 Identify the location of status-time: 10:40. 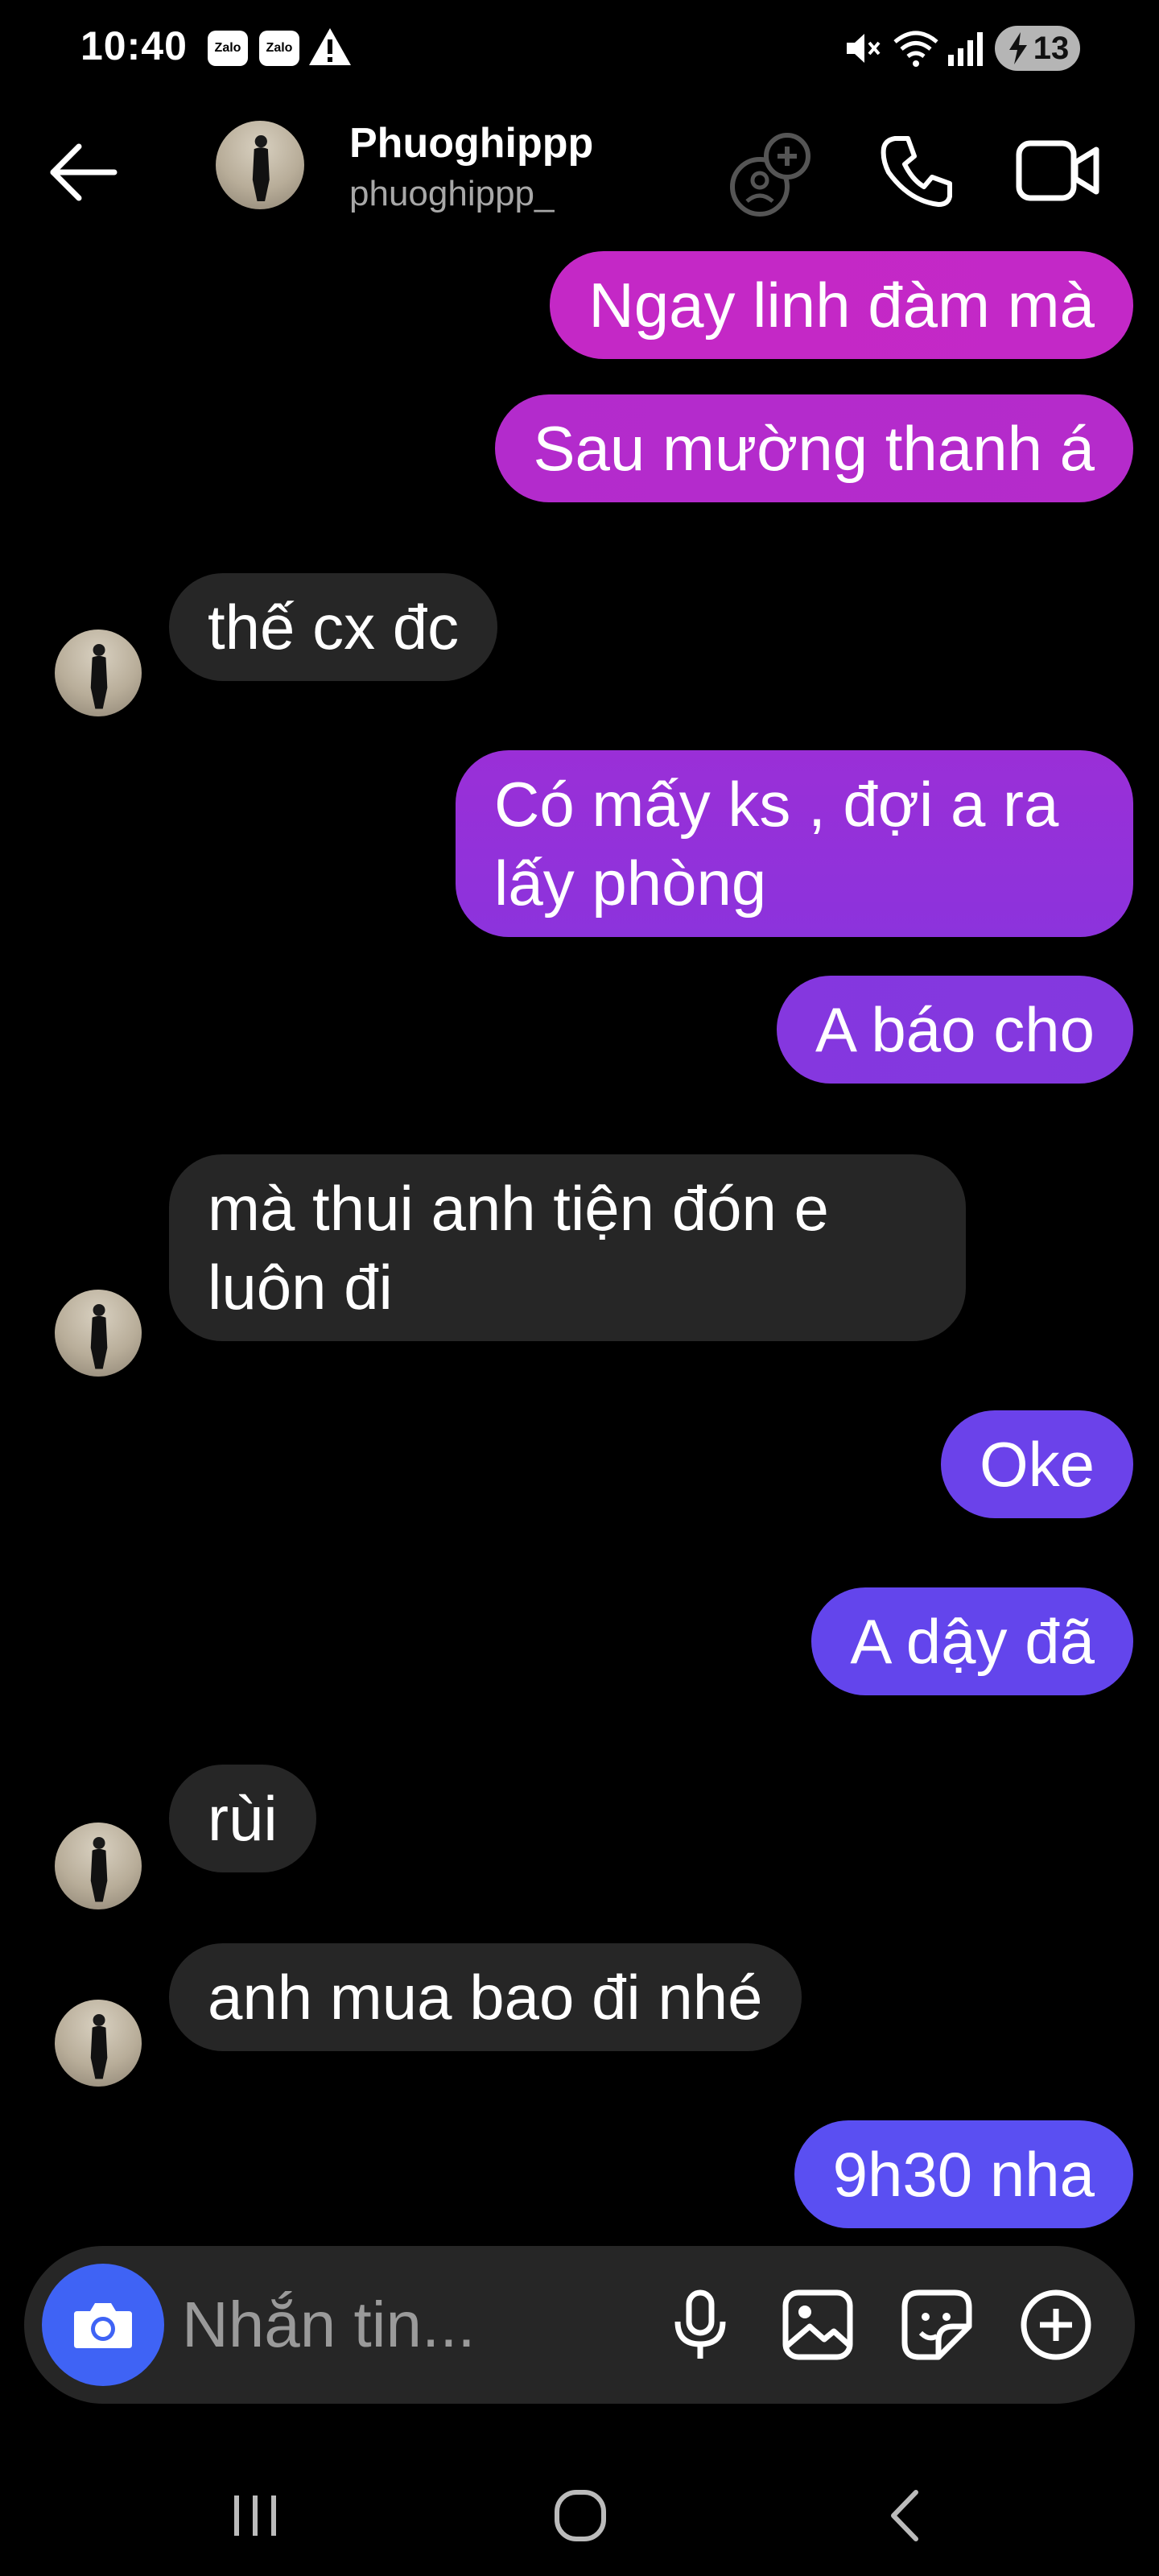
(134, 45).